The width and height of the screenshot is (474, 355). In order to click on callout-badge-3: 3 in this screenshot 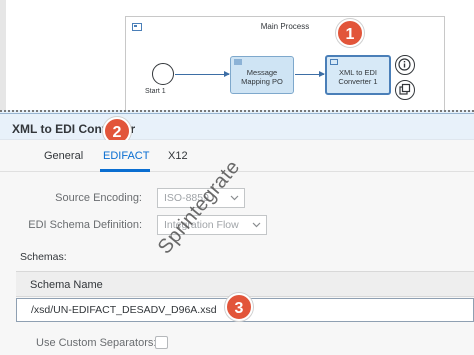, I will do `click(239, 307)`.